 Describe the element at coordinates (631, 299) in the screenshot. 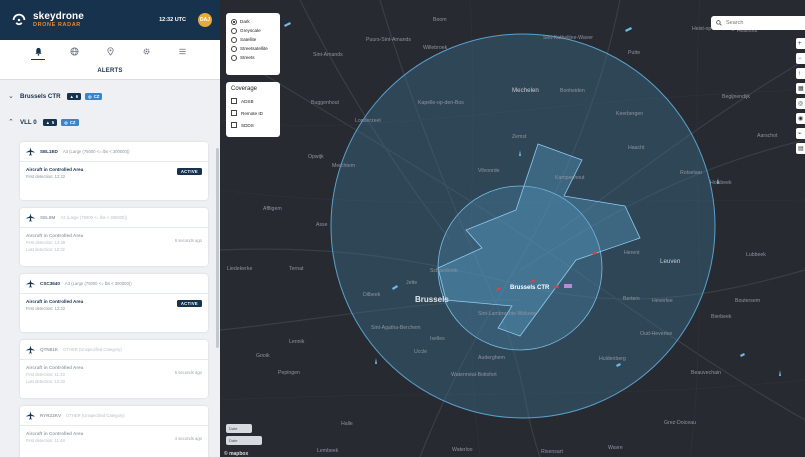

I see `place-label: Bertem` at that location.